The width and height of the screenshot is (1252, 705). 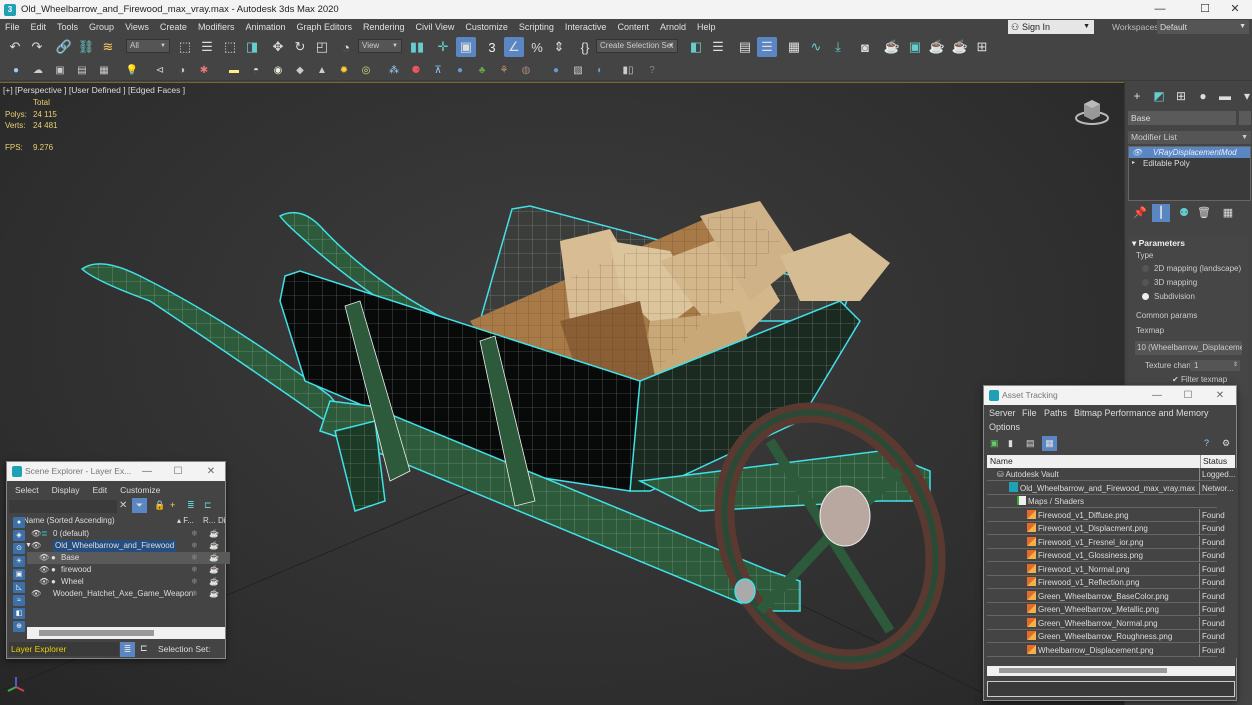 What do you see at coordinates (628, 70) in the screenshot?
I see `object-properties-icon: ▮▯` at bounding box center [628, 70].